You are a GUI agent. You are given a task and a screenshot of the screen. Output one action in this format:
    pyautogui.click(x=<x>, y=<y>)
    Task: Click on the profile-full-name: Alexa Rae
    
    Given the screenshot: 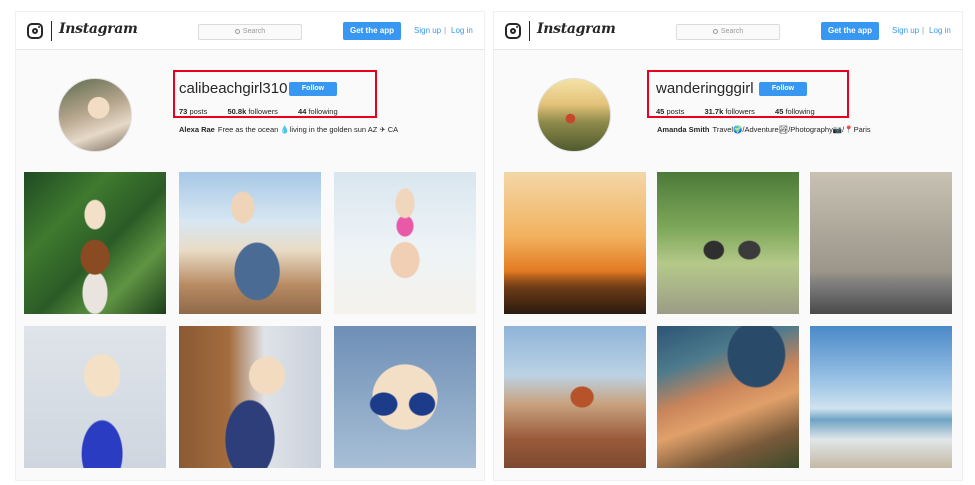 What is the action you would take?
    pyautogui.click(x=197, y=129)
    